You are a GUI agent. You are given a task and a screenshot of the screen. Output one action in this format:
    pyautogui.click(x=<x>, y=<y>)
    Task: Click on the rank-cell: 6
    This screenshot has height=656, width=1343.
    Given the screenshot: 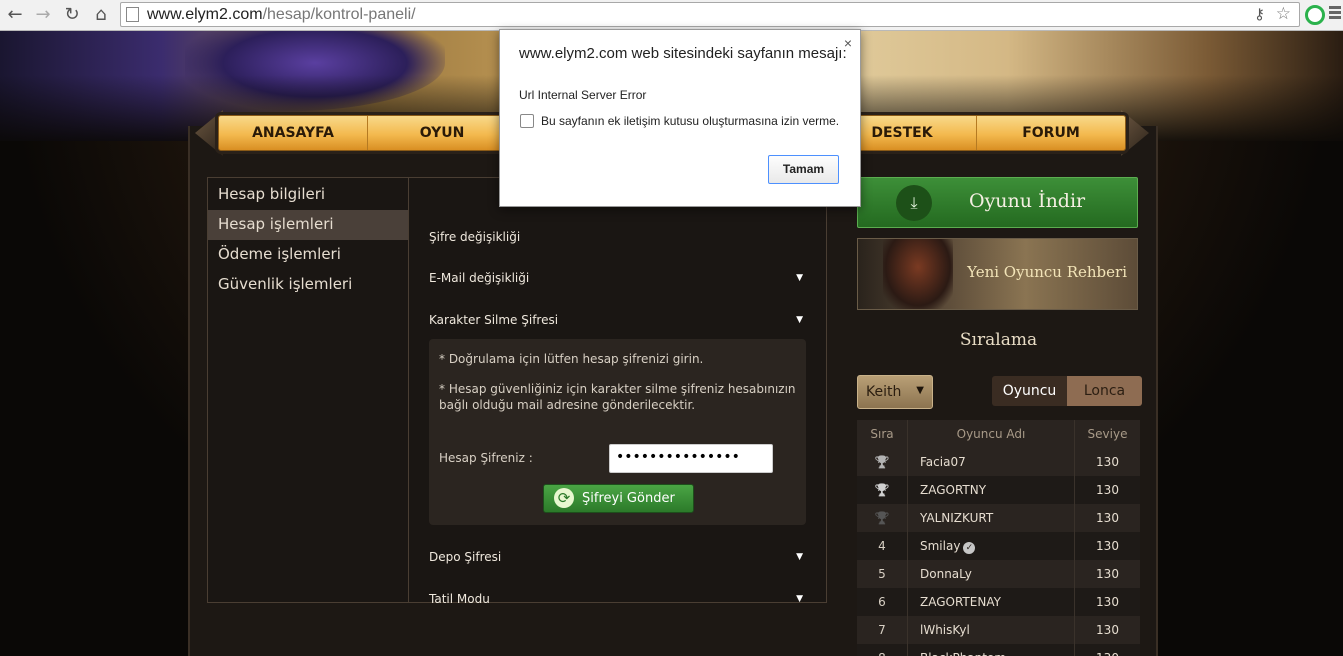 What is the action you would take?
    pyautogui.click(x=882, y=602)
    